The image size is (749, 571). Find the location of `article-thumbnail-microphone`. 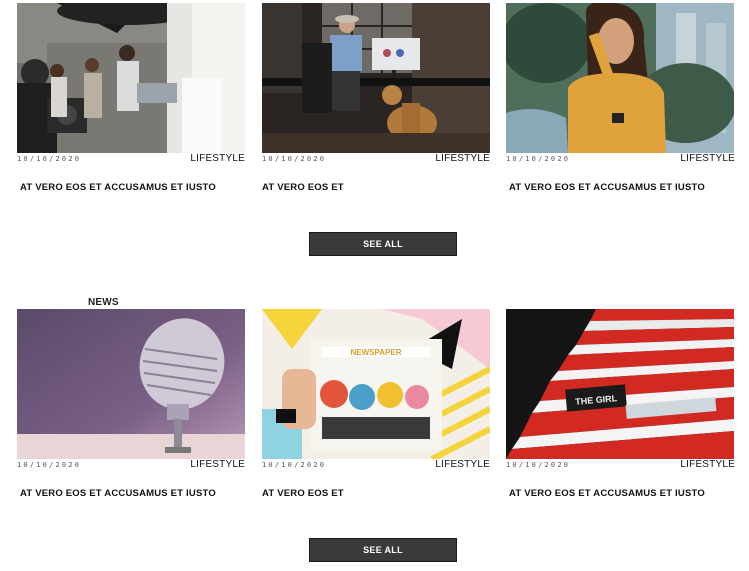

article-thumbnail-microphone is located at coordinates (131, 384).